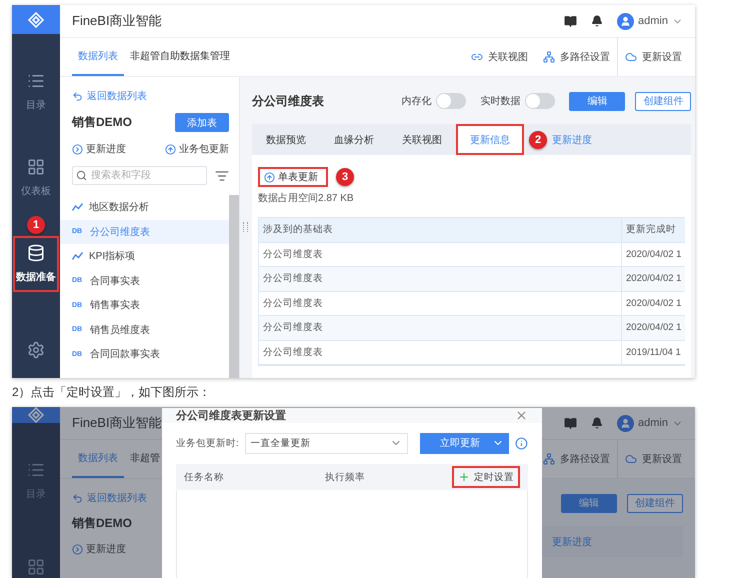 This screenshot has height=578, width=739. Describe the element at coordinates (653, 352) in the screenshot. I see `table-cell: 2019/11/04 1` at that location.